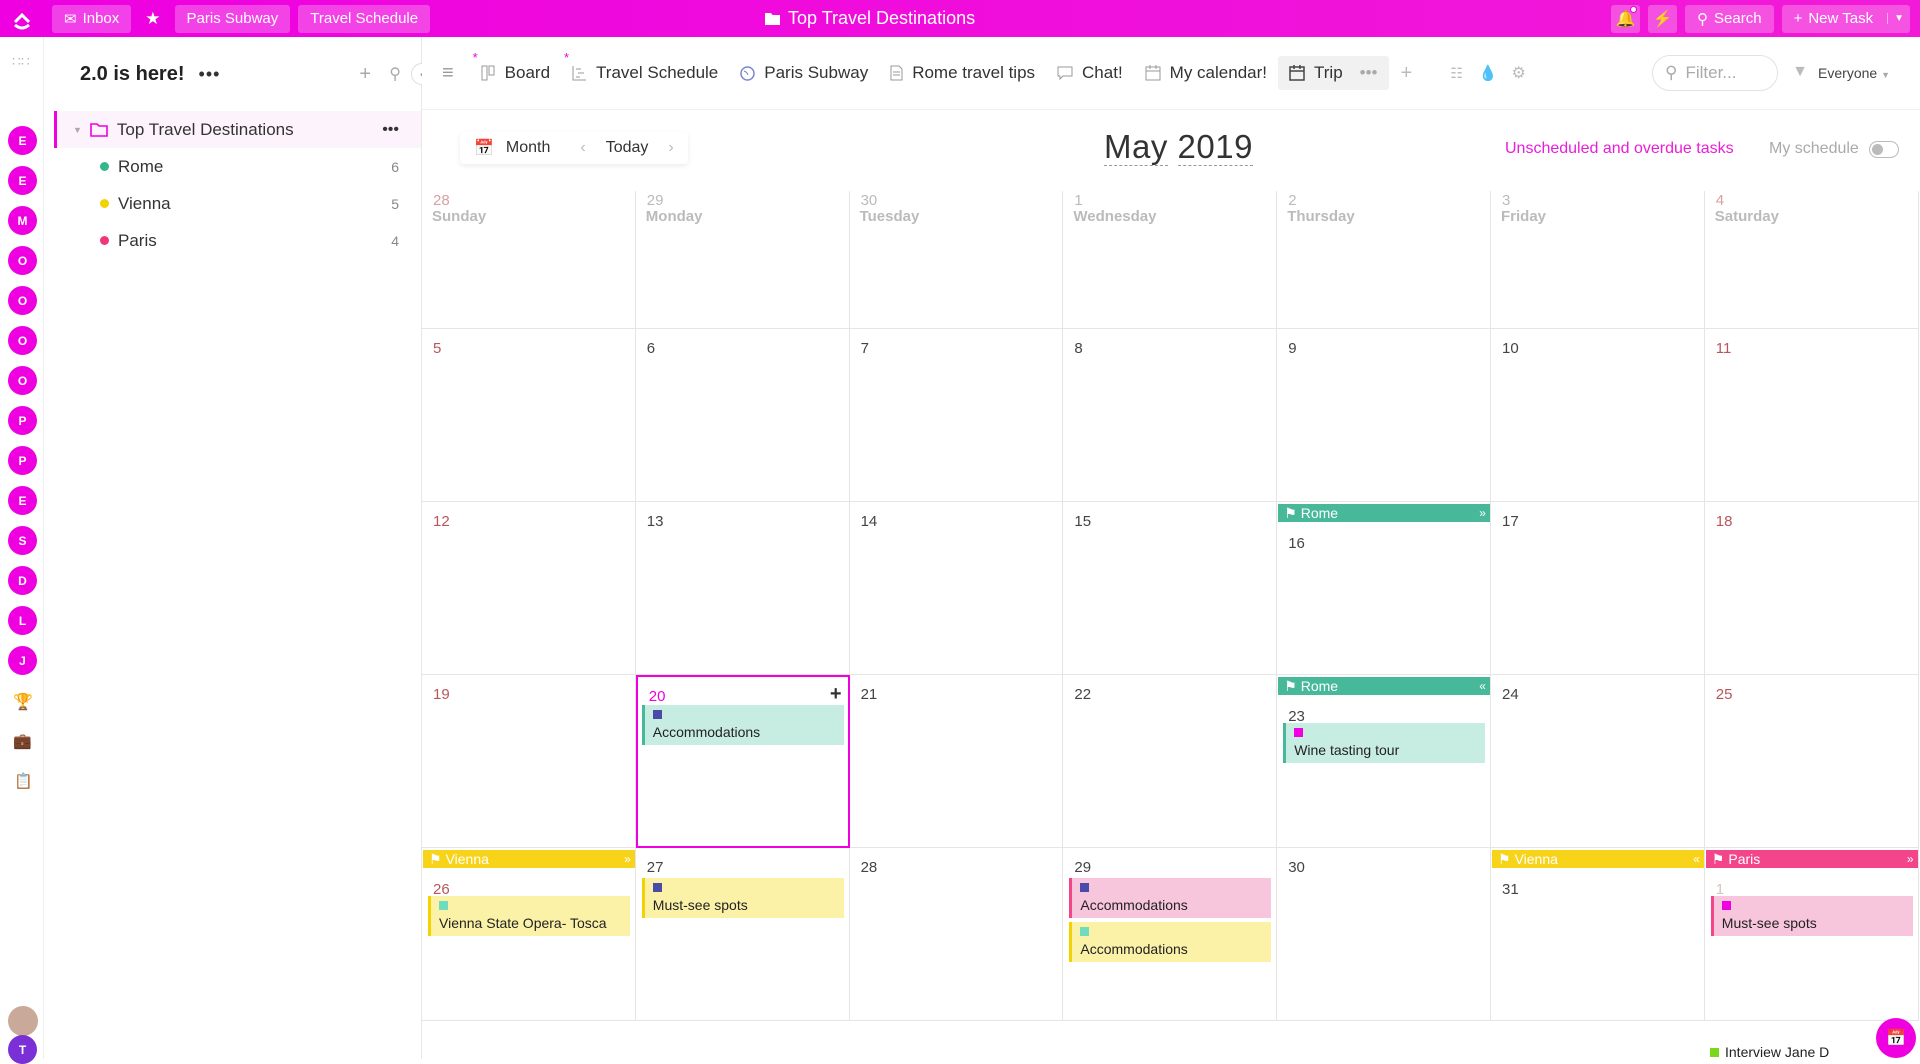 This screenshot has width=1920, height=1064. What do you see at coordinates (1215, 147) in the screenshot?
I see `year-name: 2019` at bounding box center [1215, 147].